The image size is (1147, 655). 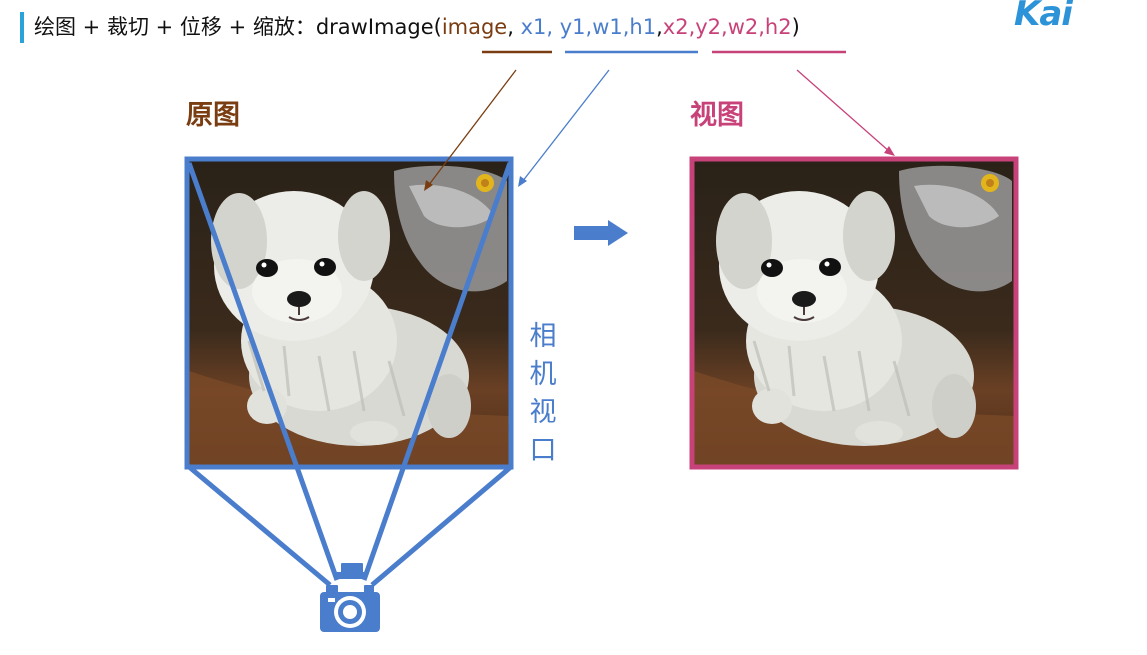 What do you see at coordinates (845, 112) in the screenshot?
I see `dst-params-pointer` at bounding box center [845, 112].